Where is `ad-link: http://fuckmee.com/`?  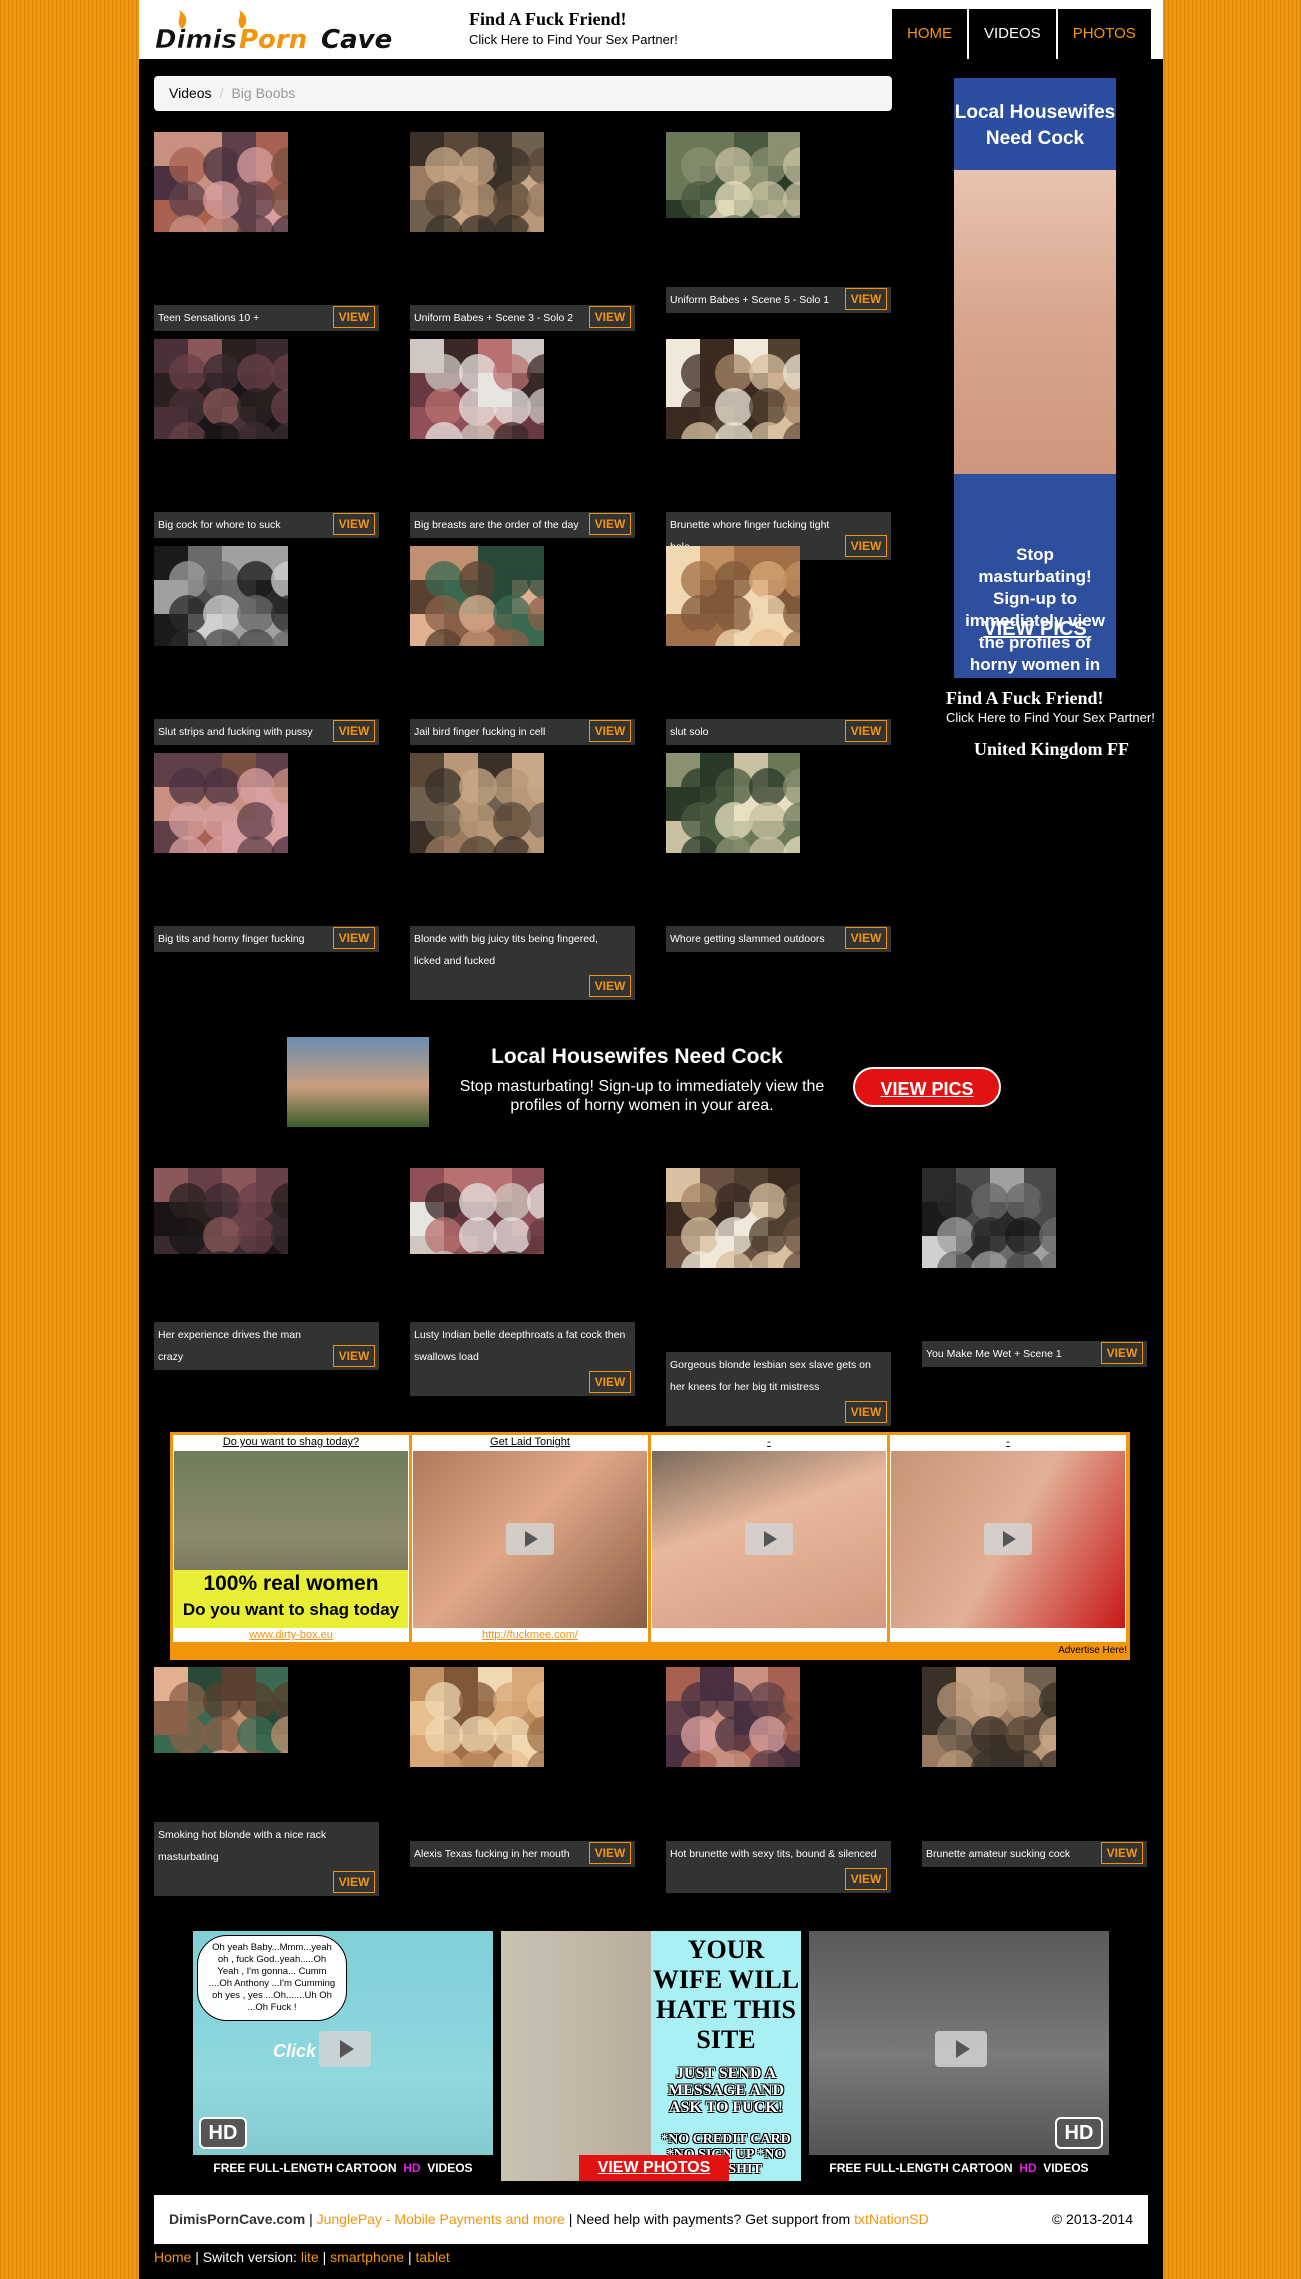 ad-link: http://fuckmee.com/ is located at coordinates (530, 1635).